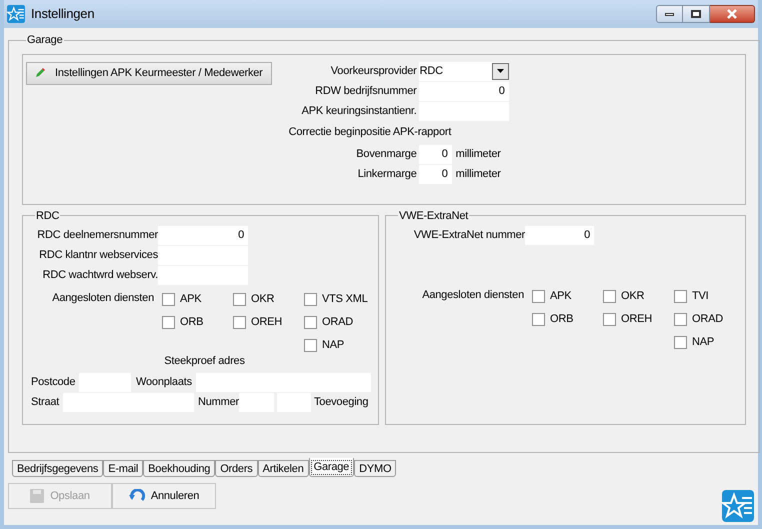 This screenshot has height=529, width=762. Describe the element at coordinates (373, 71) in the screenshot. I see `field-label: Voorkeursprovider` at that location.